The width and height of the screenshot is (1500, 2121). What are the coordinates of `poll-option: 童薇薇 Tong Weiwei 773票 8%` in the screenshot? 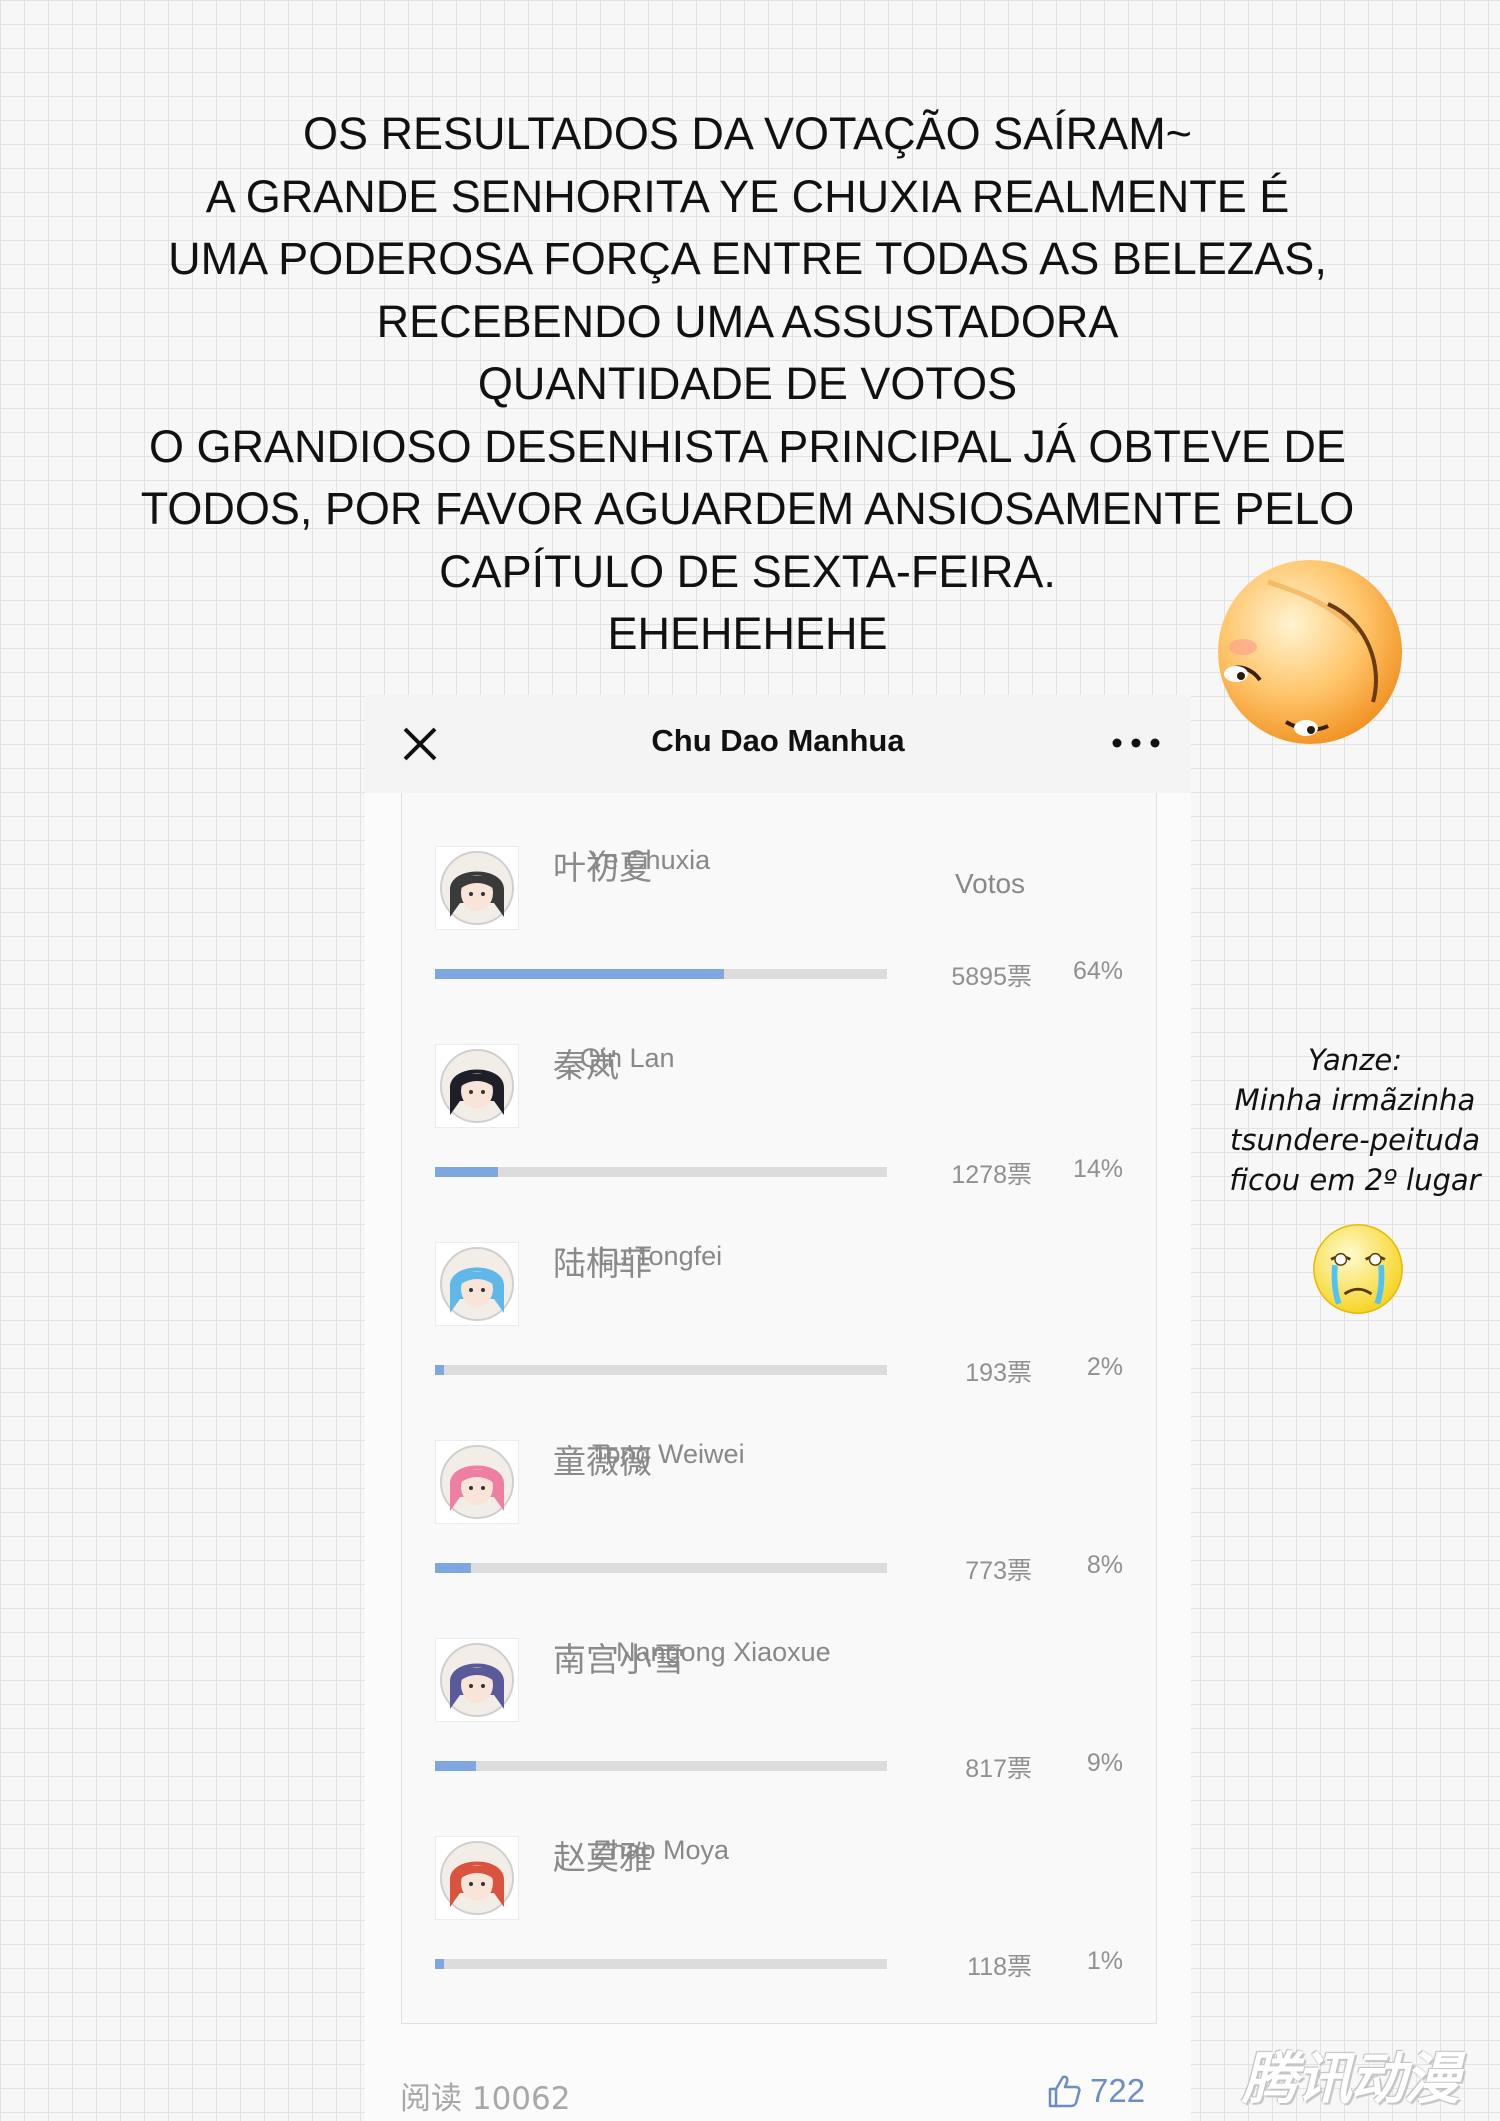 It's located at (779, 1486).